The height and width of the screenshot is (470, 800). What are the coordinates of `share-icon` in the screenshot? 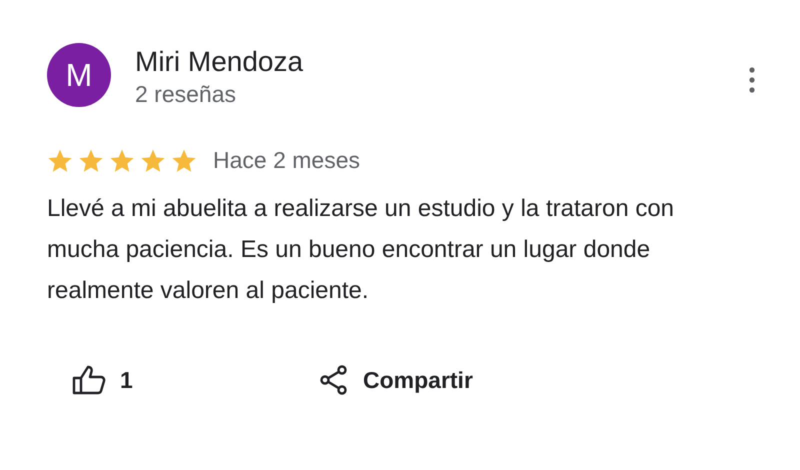 It's located at (334, 380).